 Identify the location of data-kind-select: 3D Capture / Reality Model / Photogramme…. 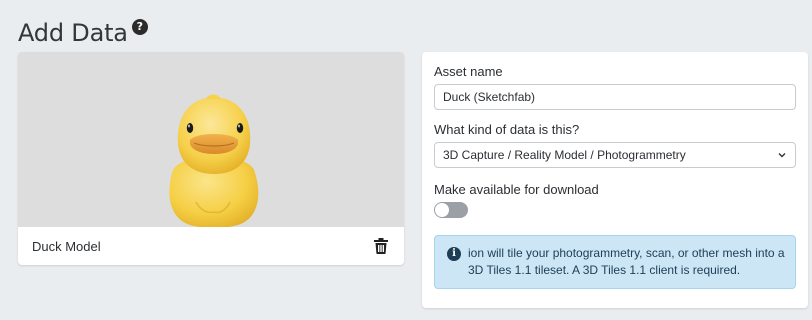
(615, 155).